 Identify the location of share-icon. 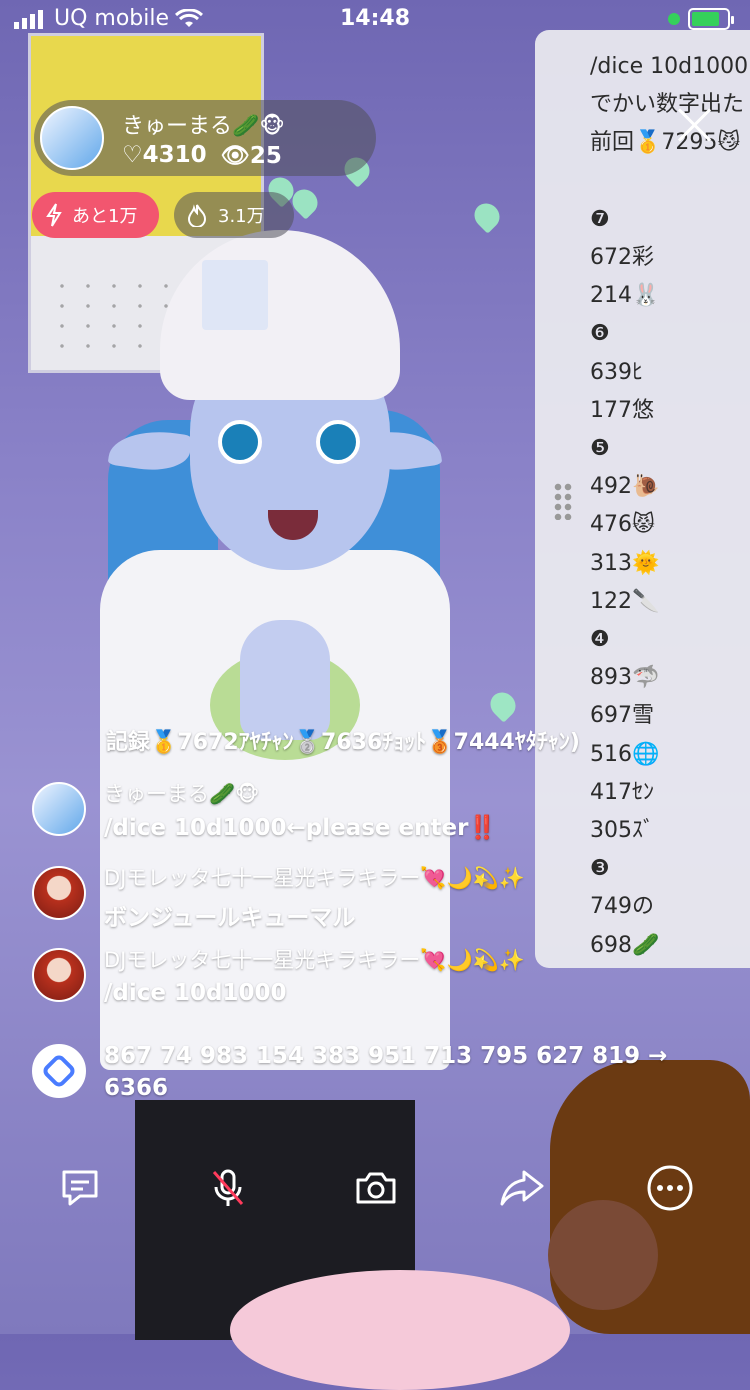
(522, 1188).